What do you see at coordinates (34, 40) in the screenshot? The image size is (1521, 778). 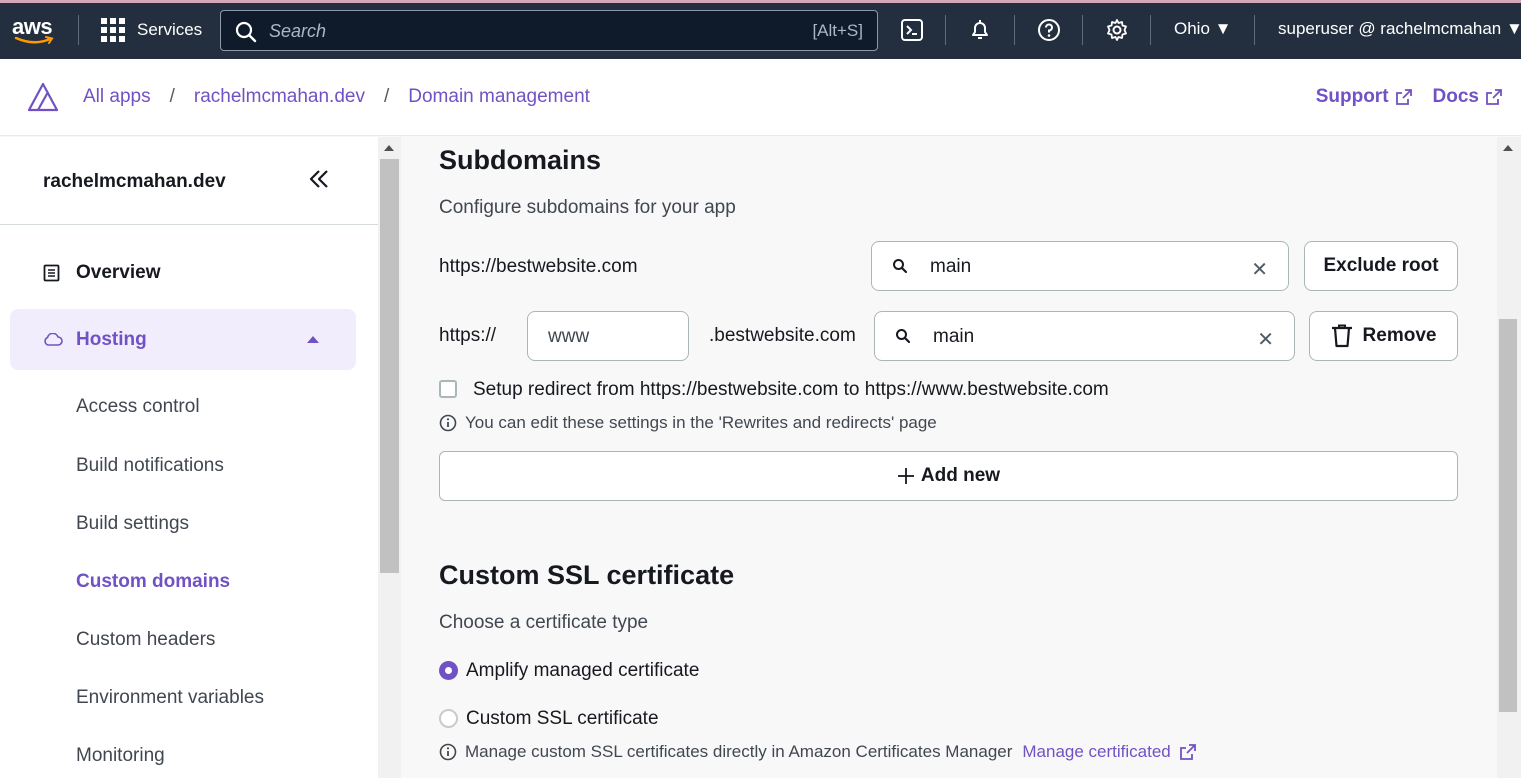 I see `aws-smile-icon` at bounding box center [34, 40].